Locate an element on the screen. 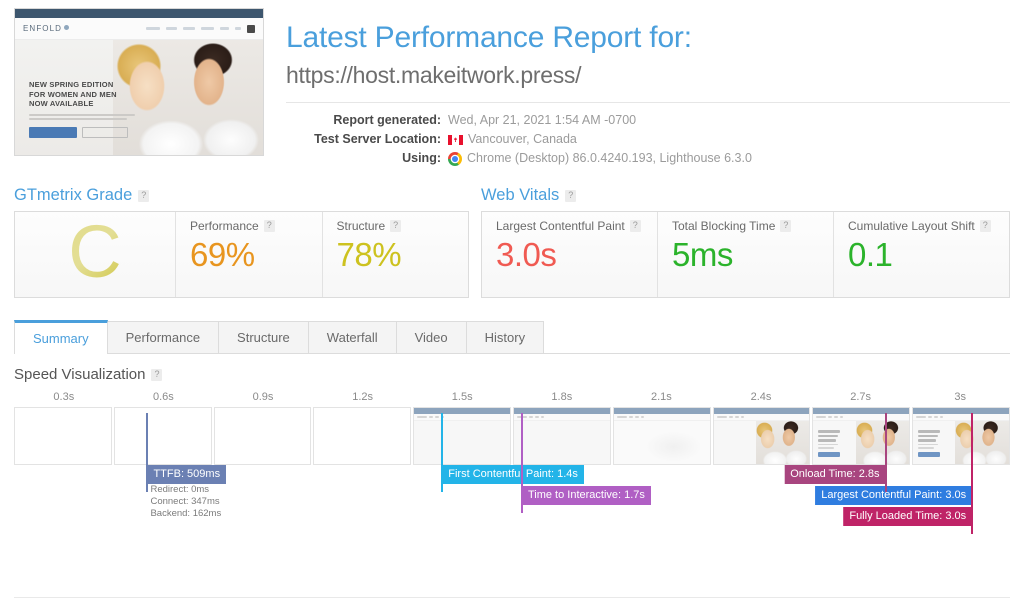 The height and width of the screenshot is (606, 1024). thumbnail-topbar is located at coordinates (139, 13).